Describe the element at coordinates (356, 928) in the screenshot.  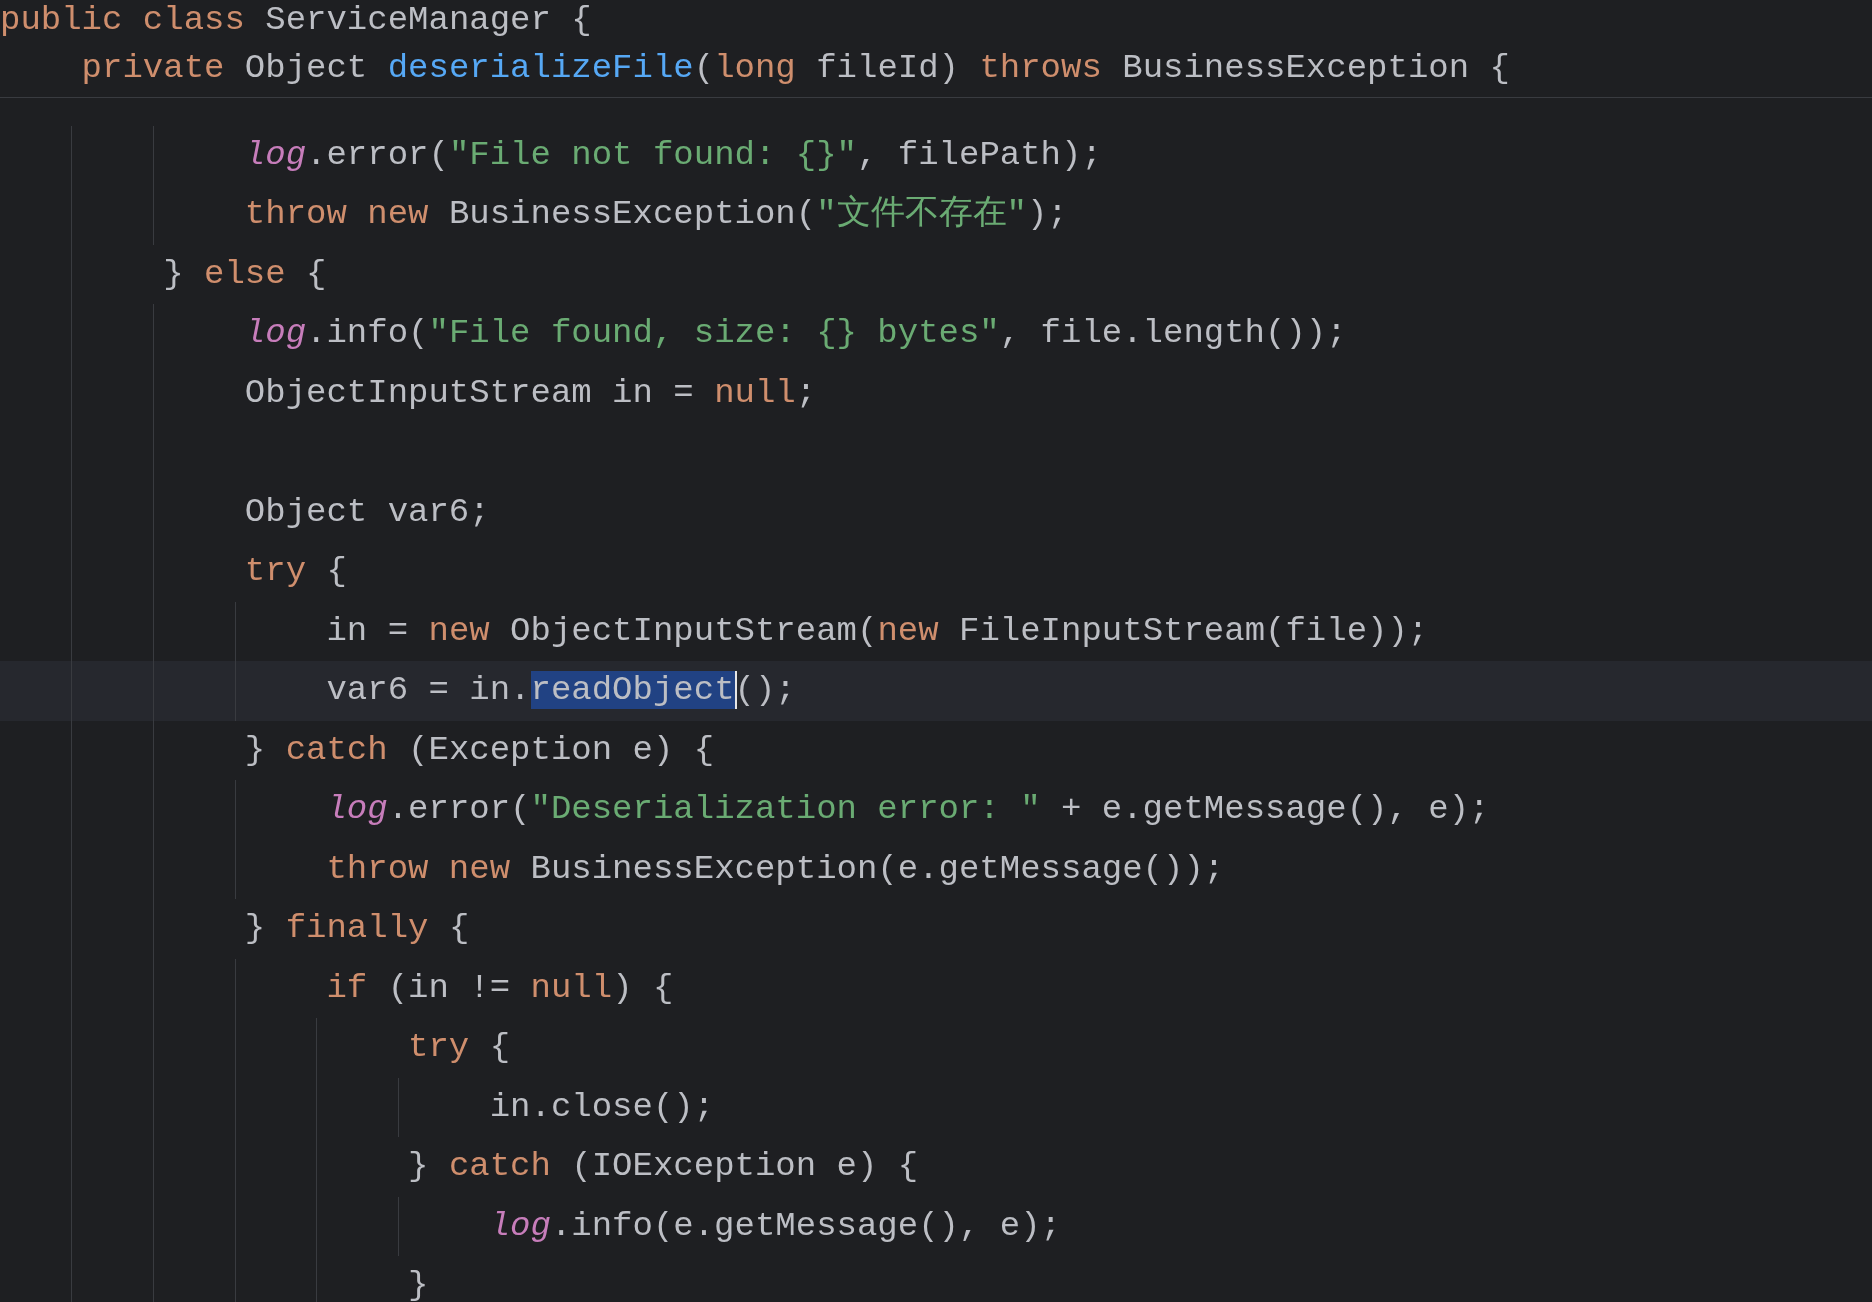
I see `code-line: } finally {` at that location.